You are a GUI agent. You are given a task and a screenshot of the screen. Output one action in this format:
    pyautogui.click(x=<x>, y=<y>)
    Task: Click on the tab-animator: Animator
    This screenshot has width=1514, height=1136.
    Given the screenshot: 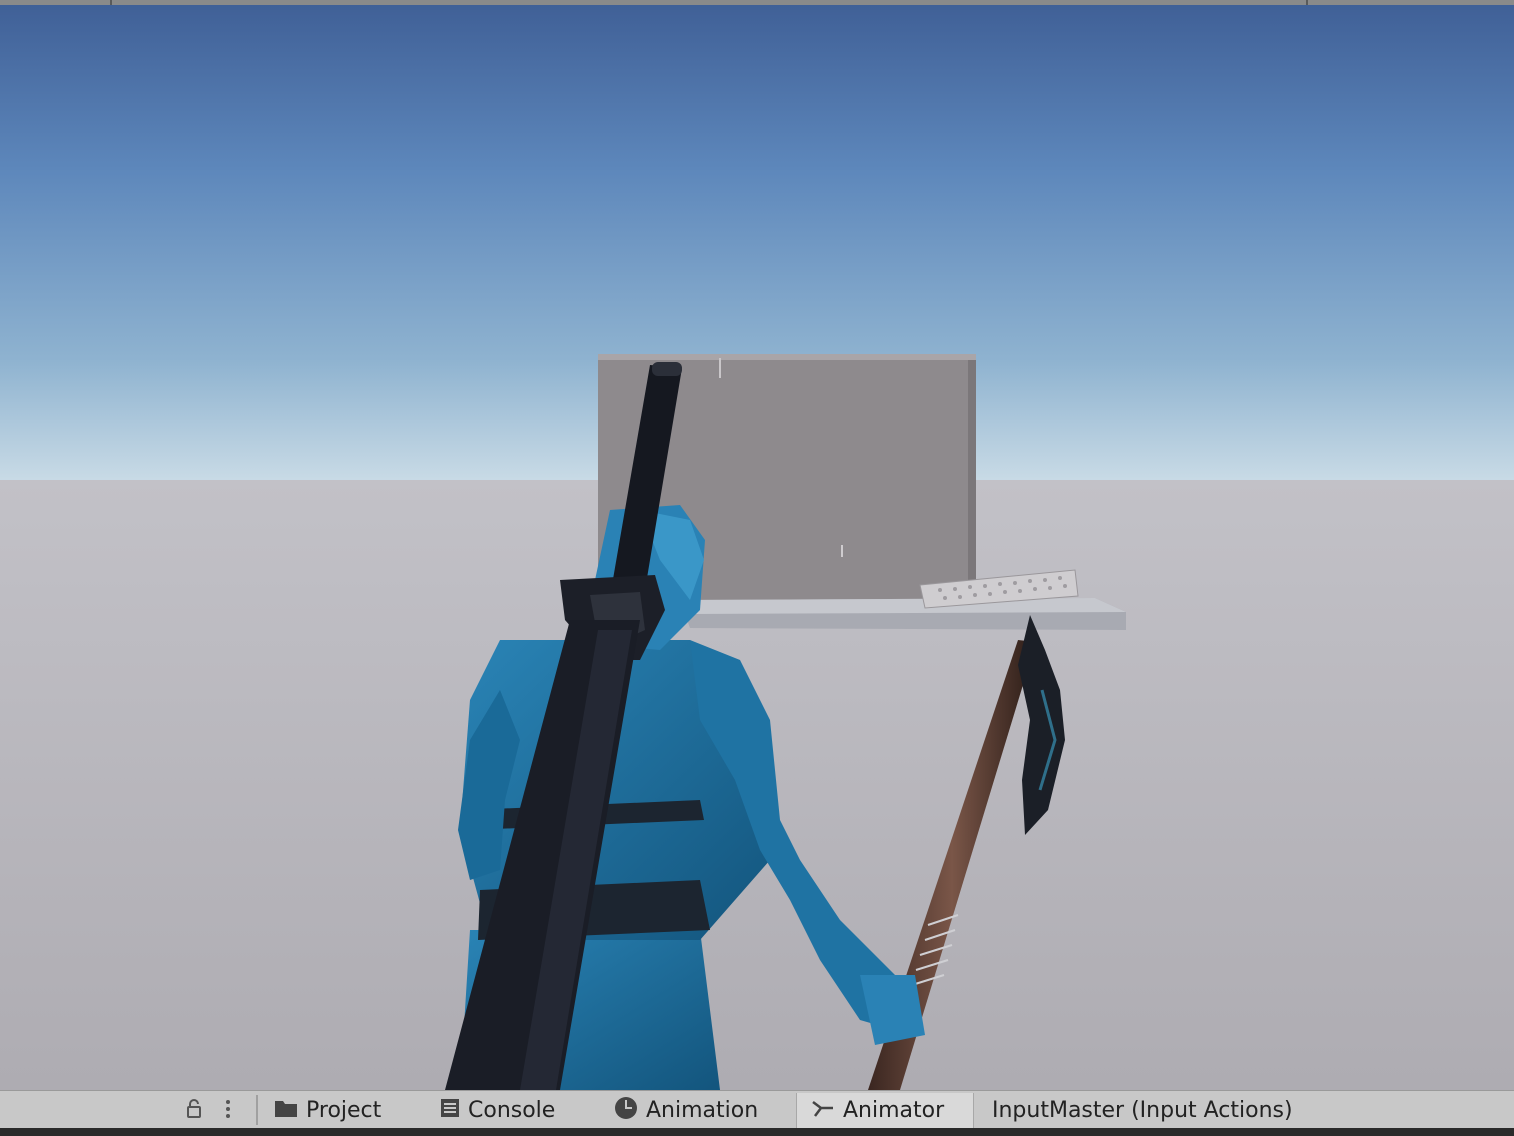 What is the action you would take?
    pyautogui.click(x=885, y=1110)
    